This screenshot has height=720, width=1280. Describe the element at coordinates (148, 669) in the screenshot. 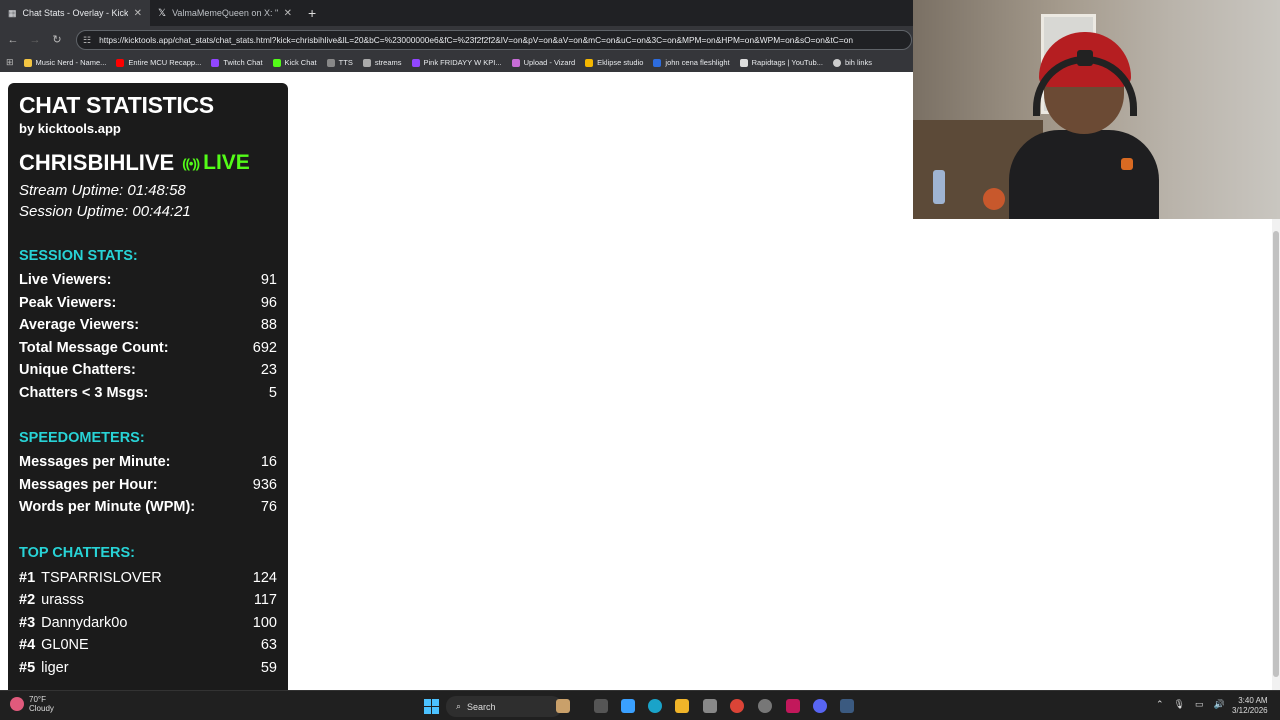

I see `chatter-row: #5 liger 59` at that location.